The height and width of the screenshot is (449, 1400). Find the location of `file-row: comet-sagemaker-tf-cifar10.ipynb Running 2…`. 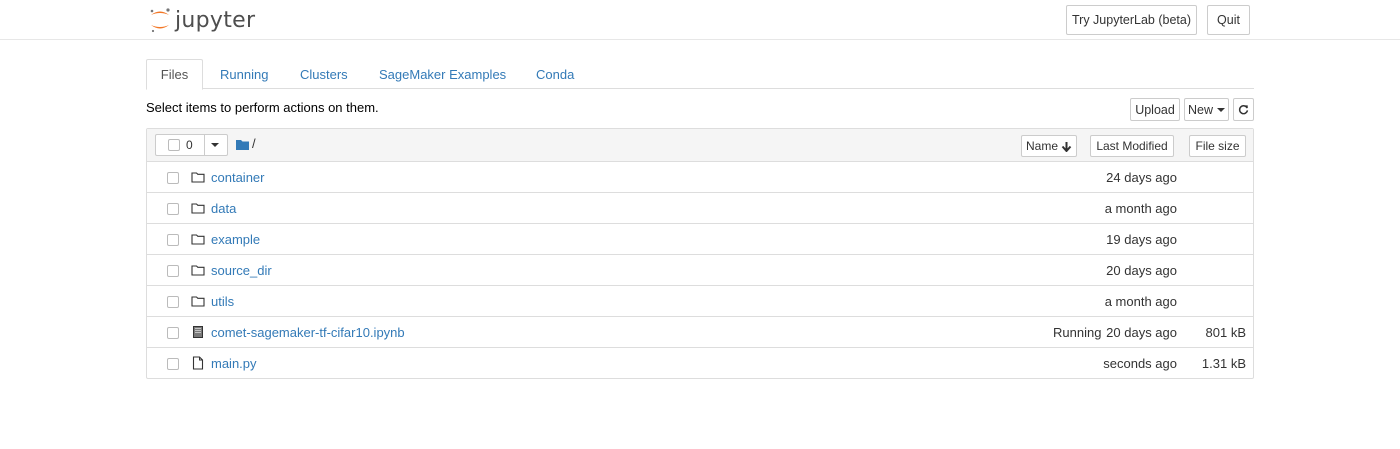

file-row: comet-sagemaker-tf-cifar10.ipynb Running 2… is located at coordinates (700, 332).